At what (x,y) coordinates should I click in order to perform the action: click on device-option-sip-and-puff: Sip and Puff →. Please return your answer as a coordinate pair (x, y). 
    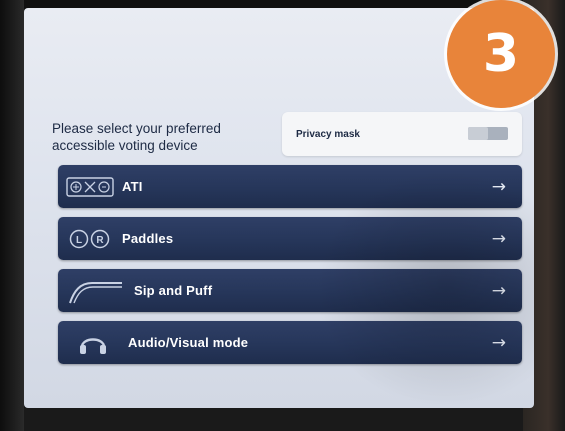
    Looking at the image, I should click on (290, 290).